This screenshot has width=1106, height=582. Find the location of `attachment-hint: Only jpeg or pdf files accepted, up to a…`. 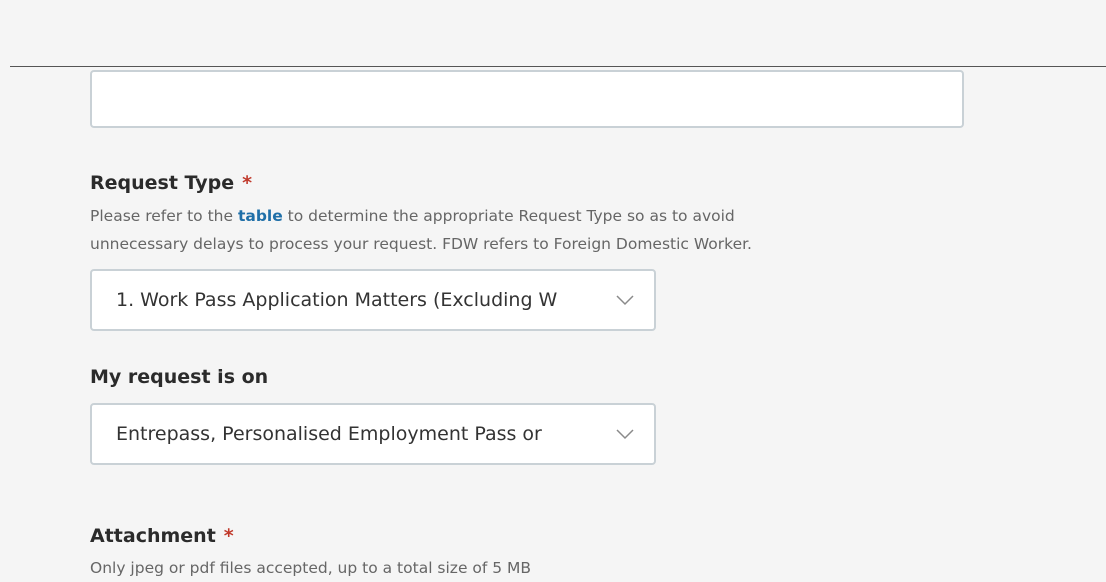

attachment-hint: Only jpeg or pdf files accepted, up to a… is located at coordinates (311, 568).